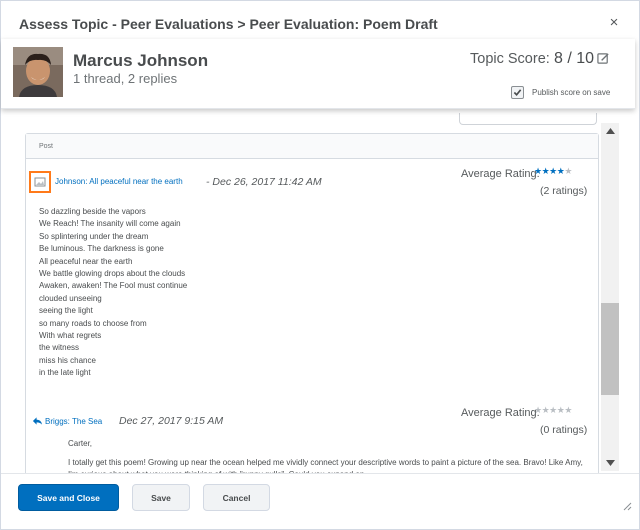 The image size is (640, 530). What do you see at coordinates (67, 360) in the screenshot?
I see `poem-line: miss his chance` at bounding box center [67, 360].